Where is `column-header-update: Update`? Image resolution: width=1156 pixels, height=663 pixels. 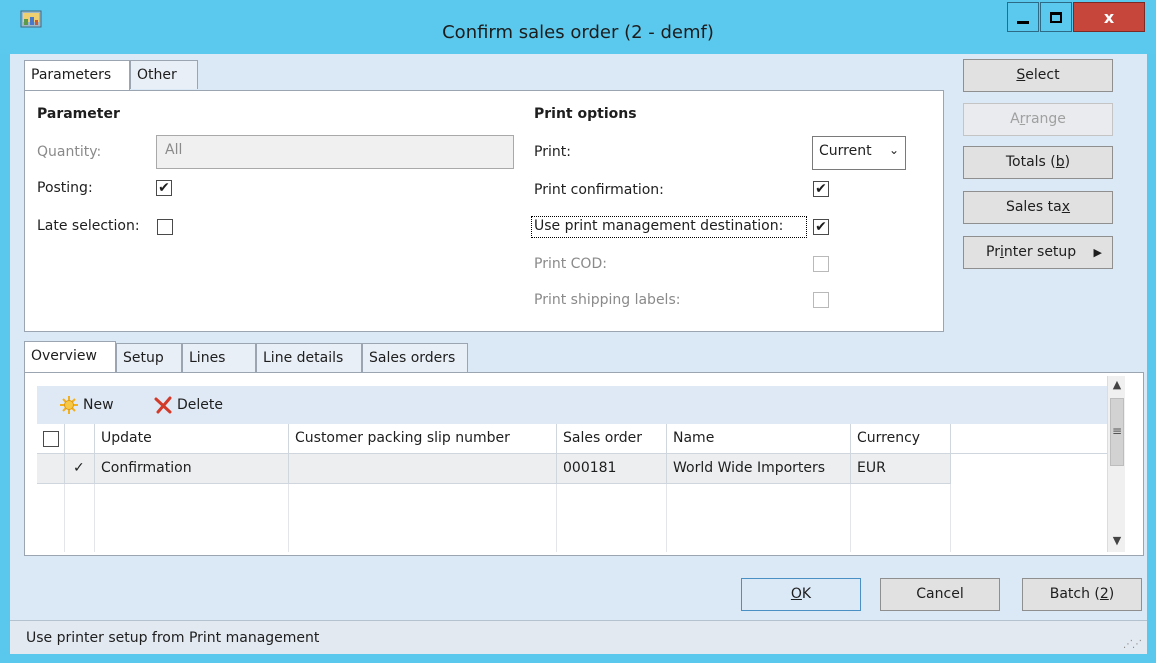 column-header-update: Update is located at coordinates (192, 439).